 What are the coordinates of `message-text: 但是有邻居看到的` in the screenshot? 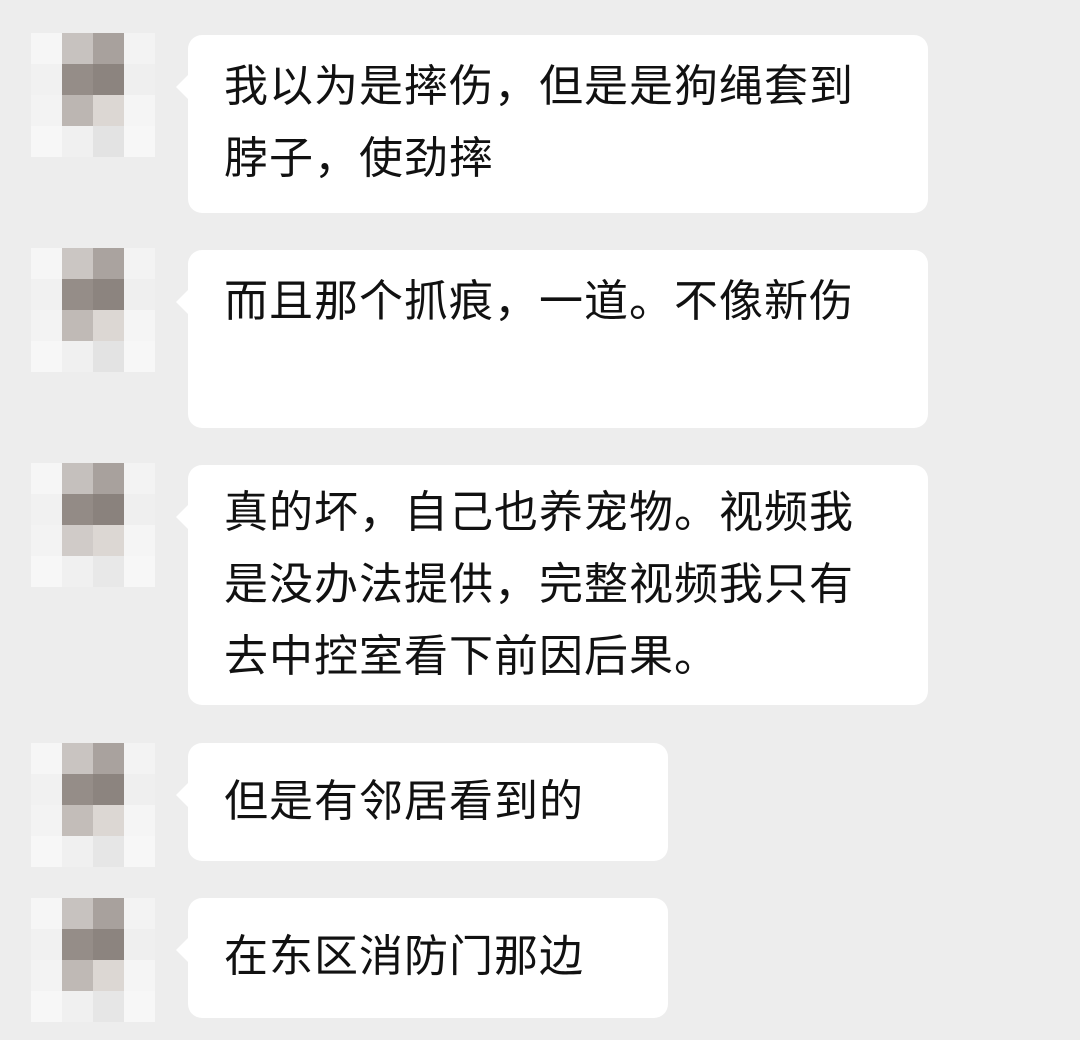 It's located at (404, 801).